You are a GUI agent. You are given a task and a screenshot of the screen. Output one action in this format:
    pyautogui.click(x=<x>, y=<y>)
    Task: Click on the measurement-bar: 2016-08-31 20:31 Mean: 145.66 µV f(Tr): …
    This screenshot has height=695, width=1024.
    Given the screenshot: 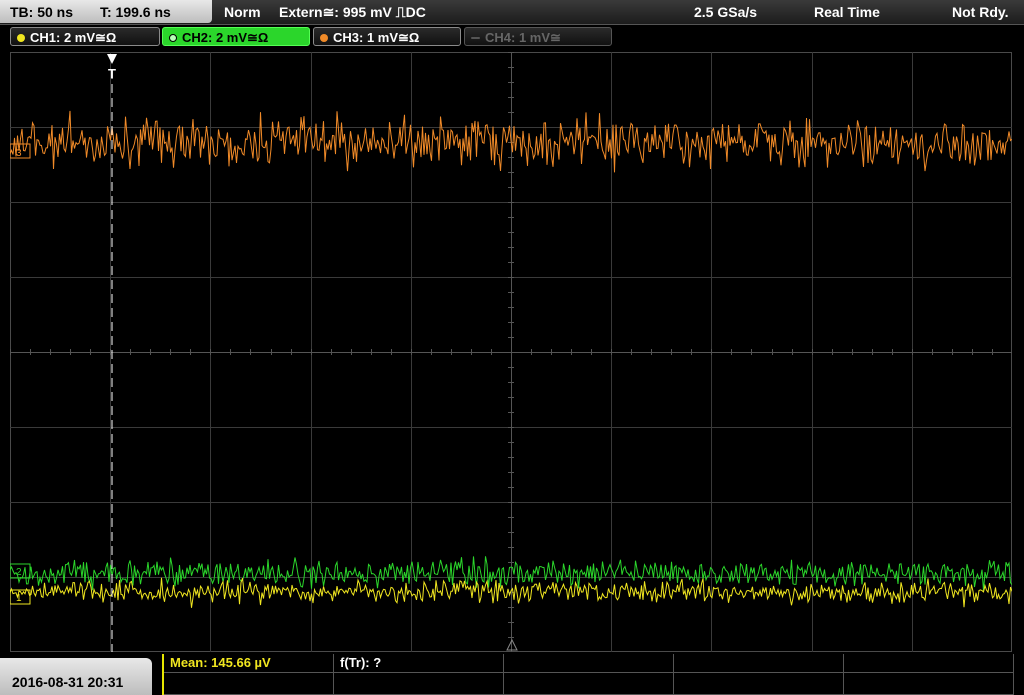 What is the action you would take?
    pyautogui.click(x=512, y=674)
    